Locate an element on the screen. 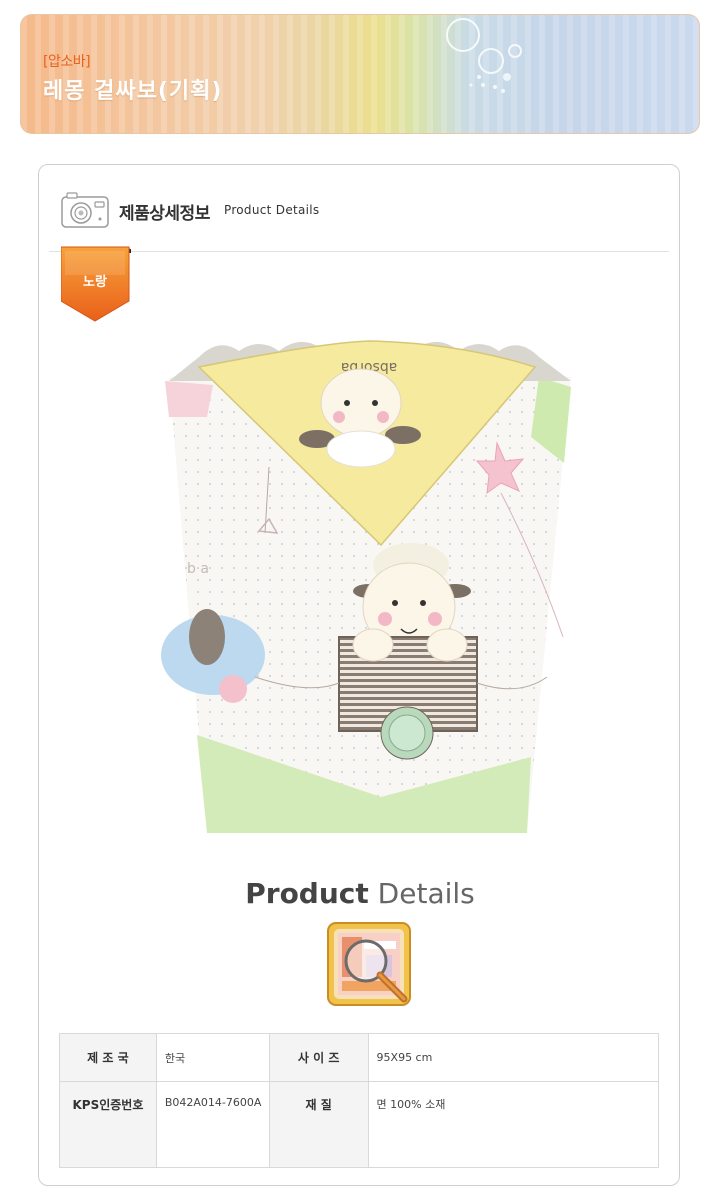 The width and height of the screenshot is (720, 1194). size-value: 95X95 cm is located at coordinates (513, 1057).